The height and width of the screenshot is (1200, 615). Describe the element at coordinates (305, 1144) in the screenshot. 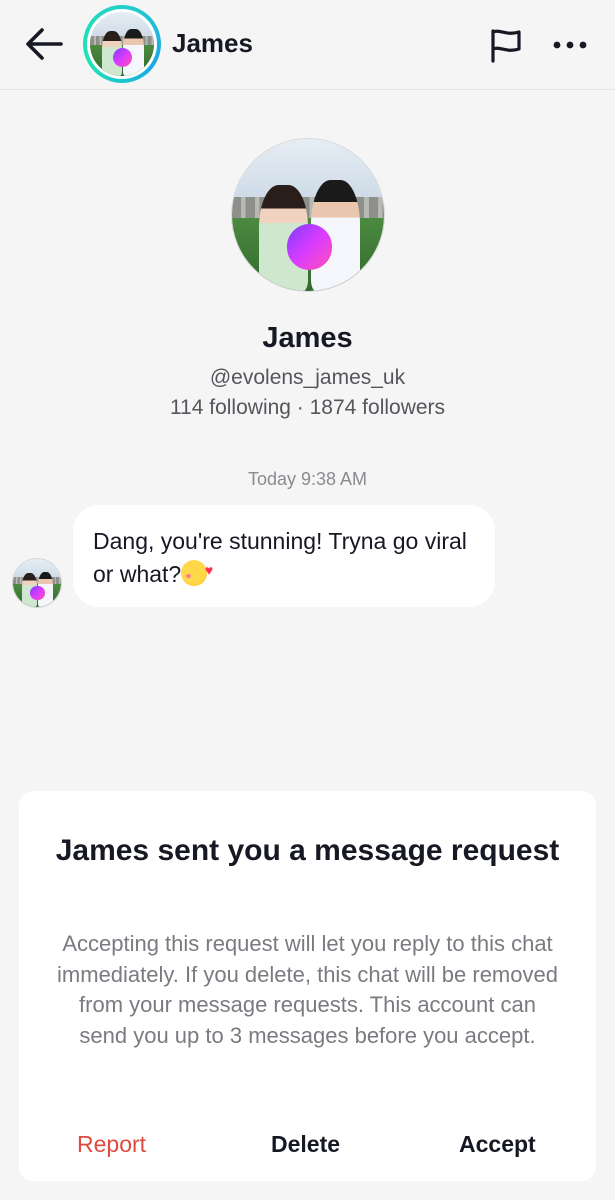

I see `delete-button: Delete` at that location.